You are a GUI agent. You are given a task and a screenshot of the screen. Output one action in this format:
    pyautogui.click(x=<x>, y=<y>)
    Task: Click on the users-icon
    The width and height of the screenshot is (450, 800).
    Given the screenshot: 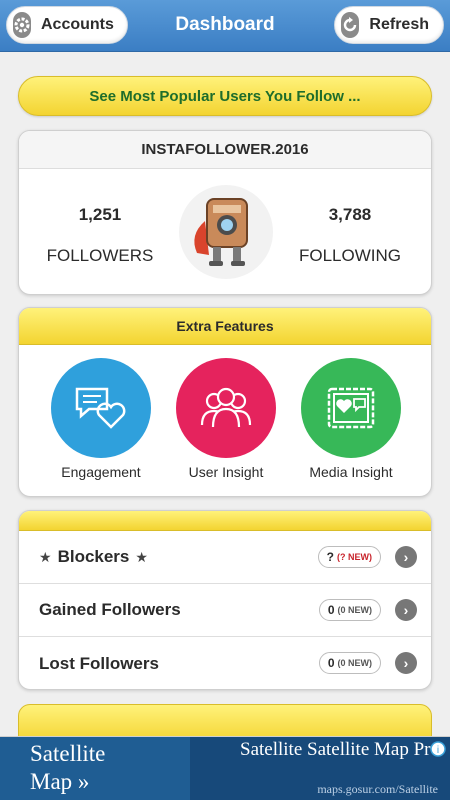 What is the action you would take?
    pyautogui.click(x=226, y=408)
    